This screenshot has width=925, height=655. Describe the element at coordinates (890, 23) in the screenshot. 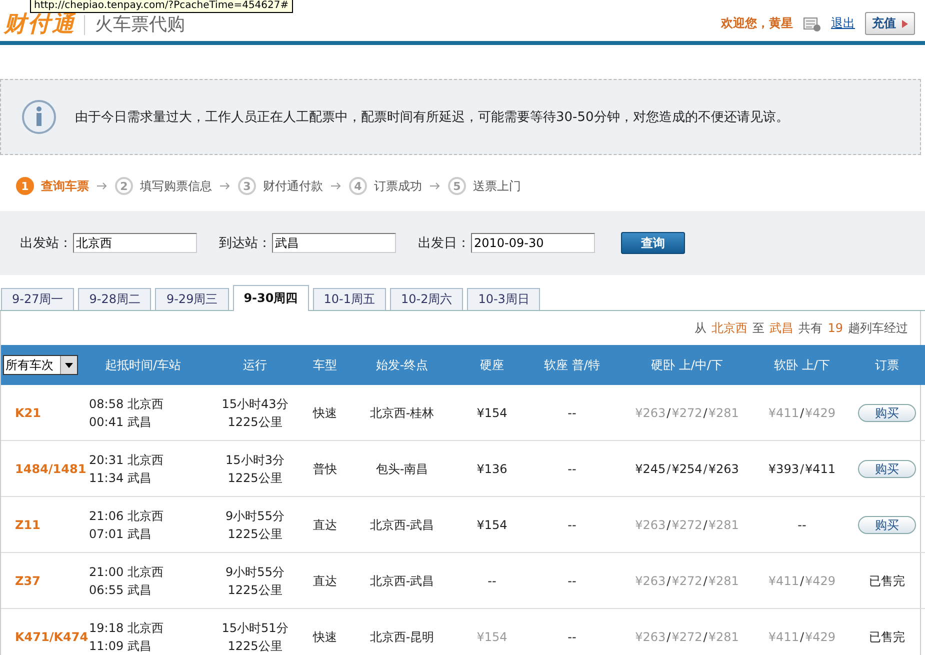

I see `recharge-button: 充值` at that location.